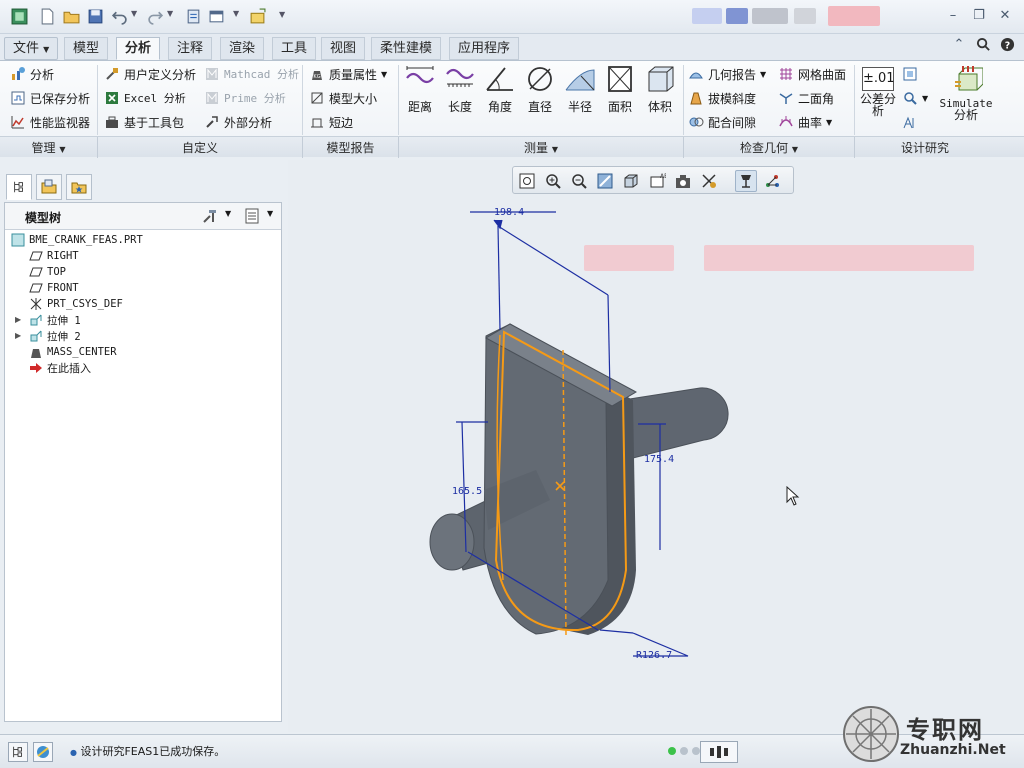  I want to click on undo-icon, so click(119, 16).